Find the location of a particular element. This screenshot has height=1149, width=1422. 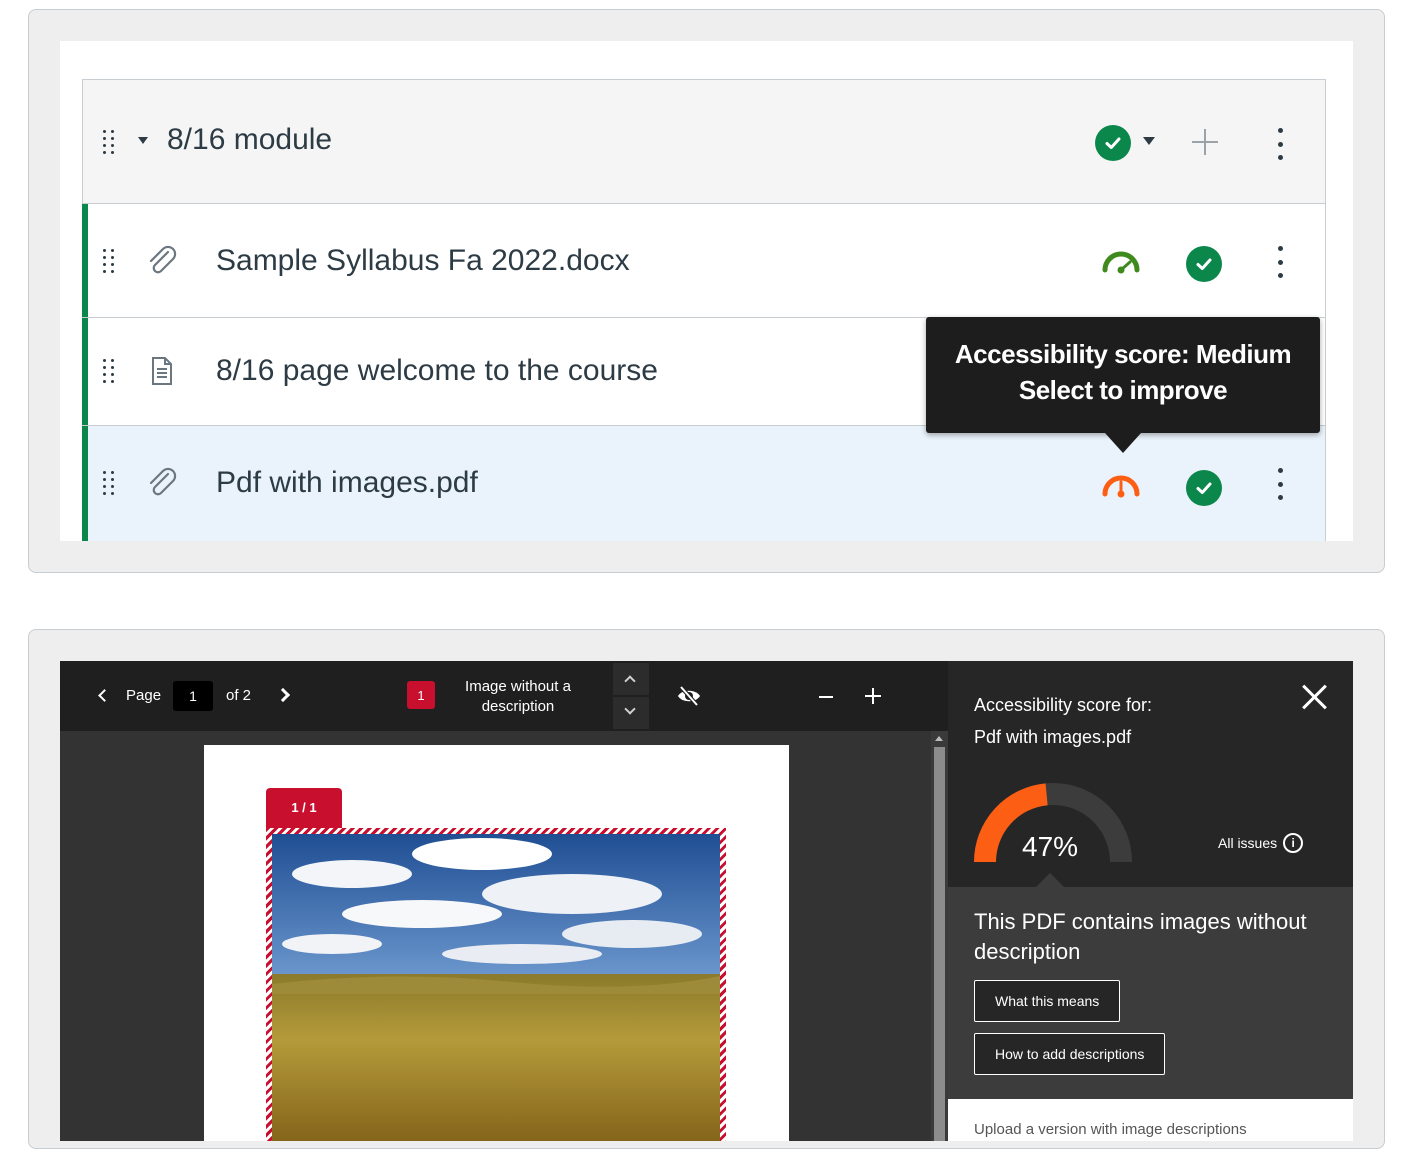

close-icon is located at coordinates (1315, 697).